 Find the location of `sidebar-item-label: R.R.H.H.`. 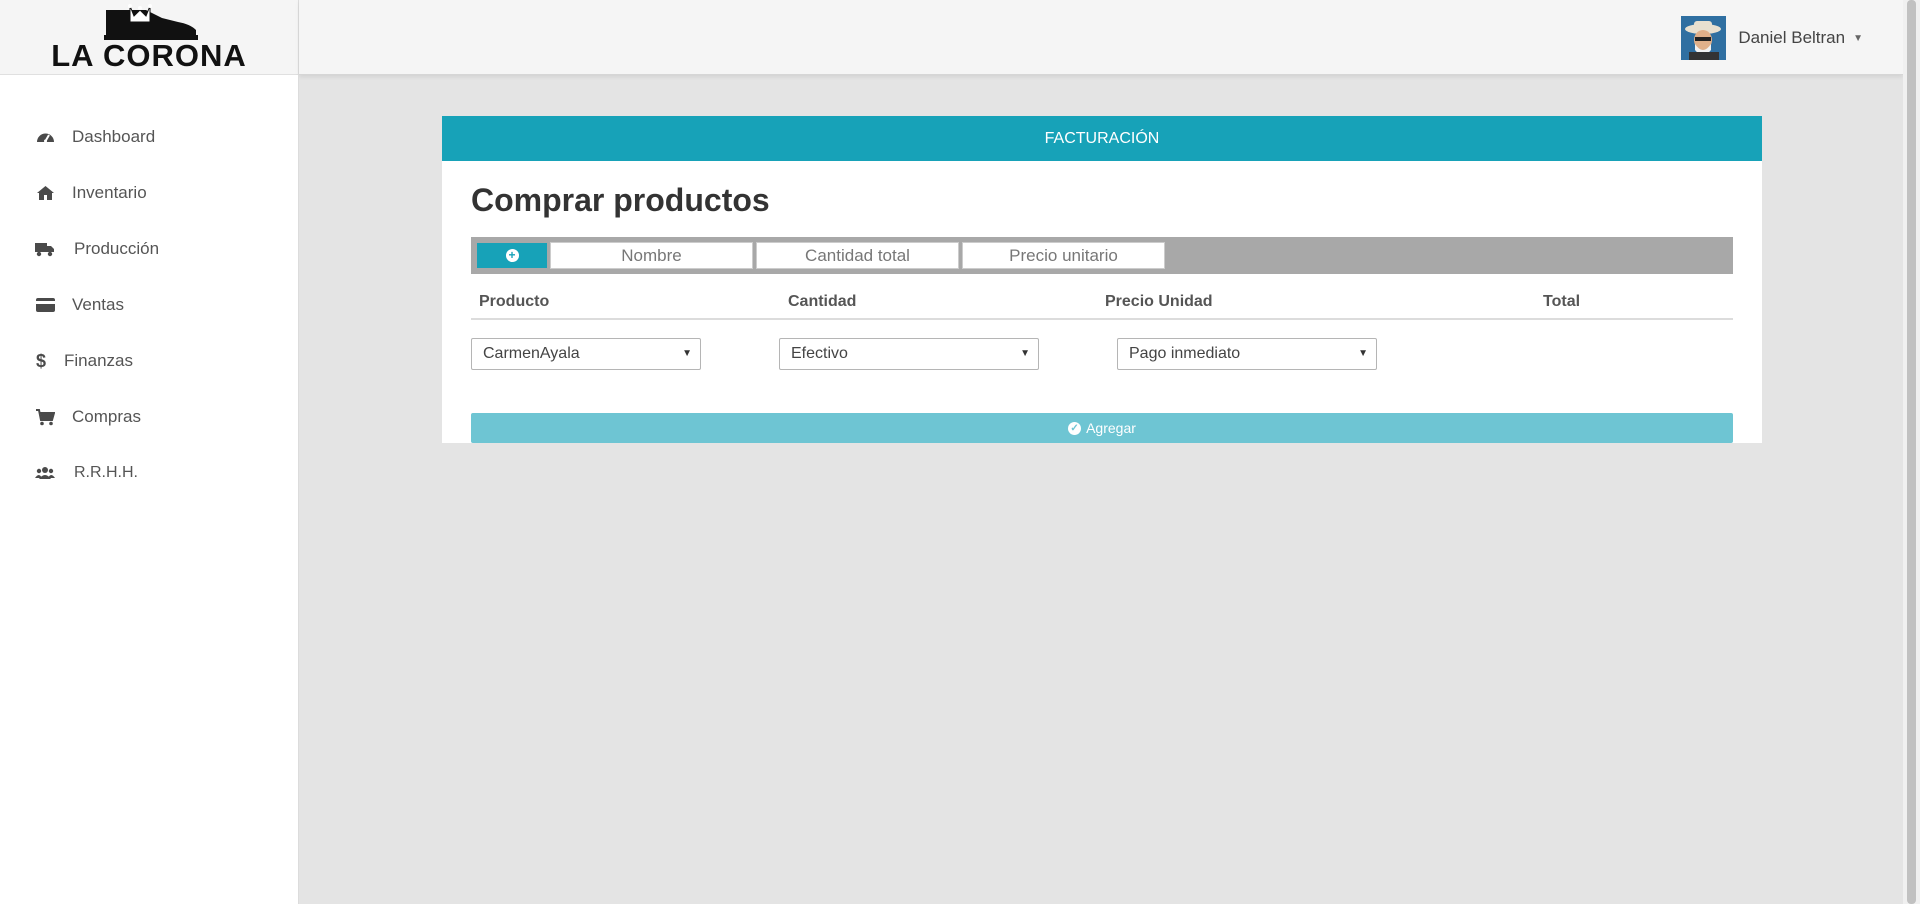

sidebar-item-label: R.R.H.H. is located at coordinates (106, 472).